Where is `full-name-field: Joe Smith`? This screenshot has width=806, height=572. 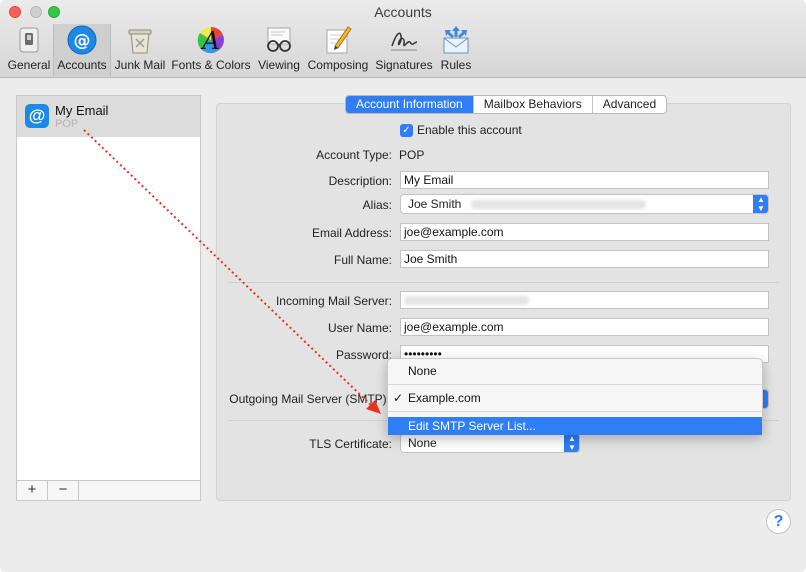
full-name-field: Joe Smith is located at coordinates (584, 259).